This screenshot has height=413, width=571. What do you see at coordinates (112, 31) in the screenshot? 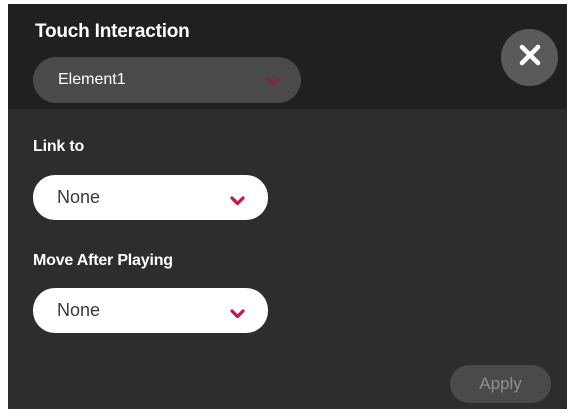
I see `dialog-title: Touch Interaction` at bounding box center [112, 31].